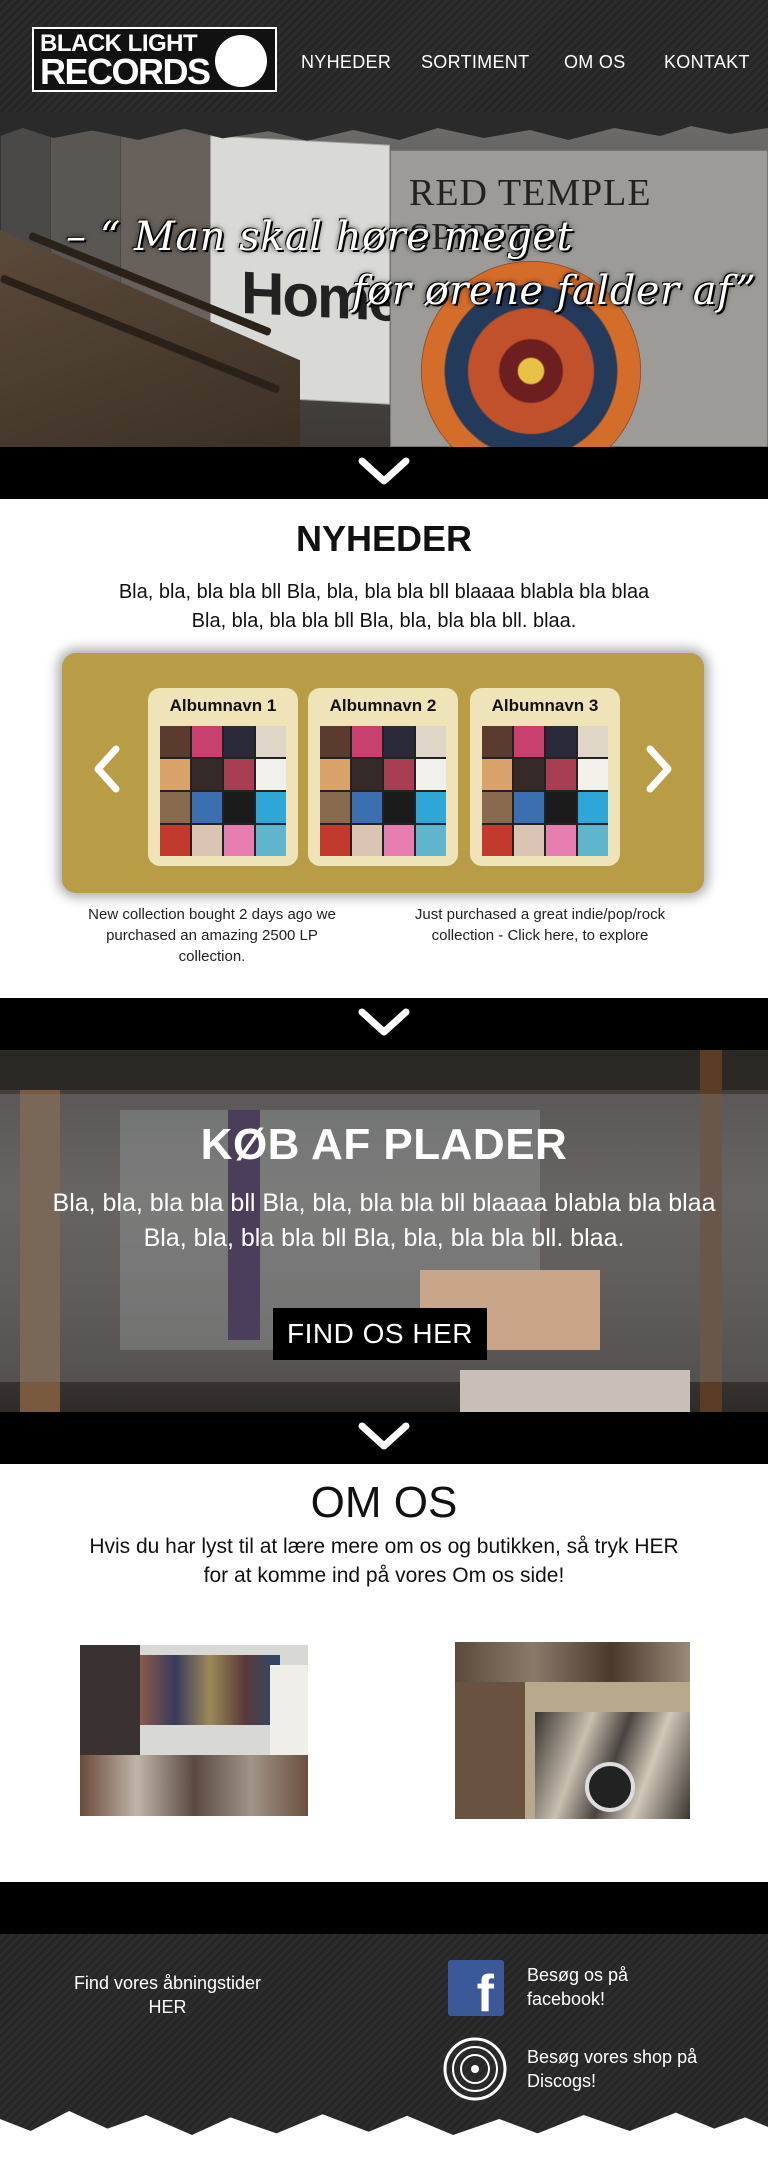 The width and height of the screenshot is (768, 2167). I want to click on caption-line: purchased an amazing 2500 LP collection., so click(212, 946).